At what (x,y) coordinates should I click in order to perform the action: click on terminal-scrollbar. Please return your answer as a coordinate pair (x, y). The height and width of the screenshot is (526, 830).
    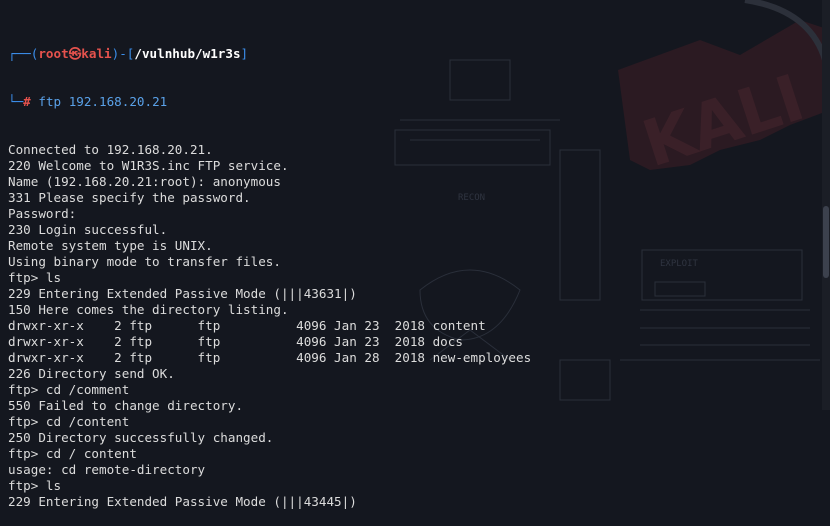
    Looking at the image, I should click on (826, 205).